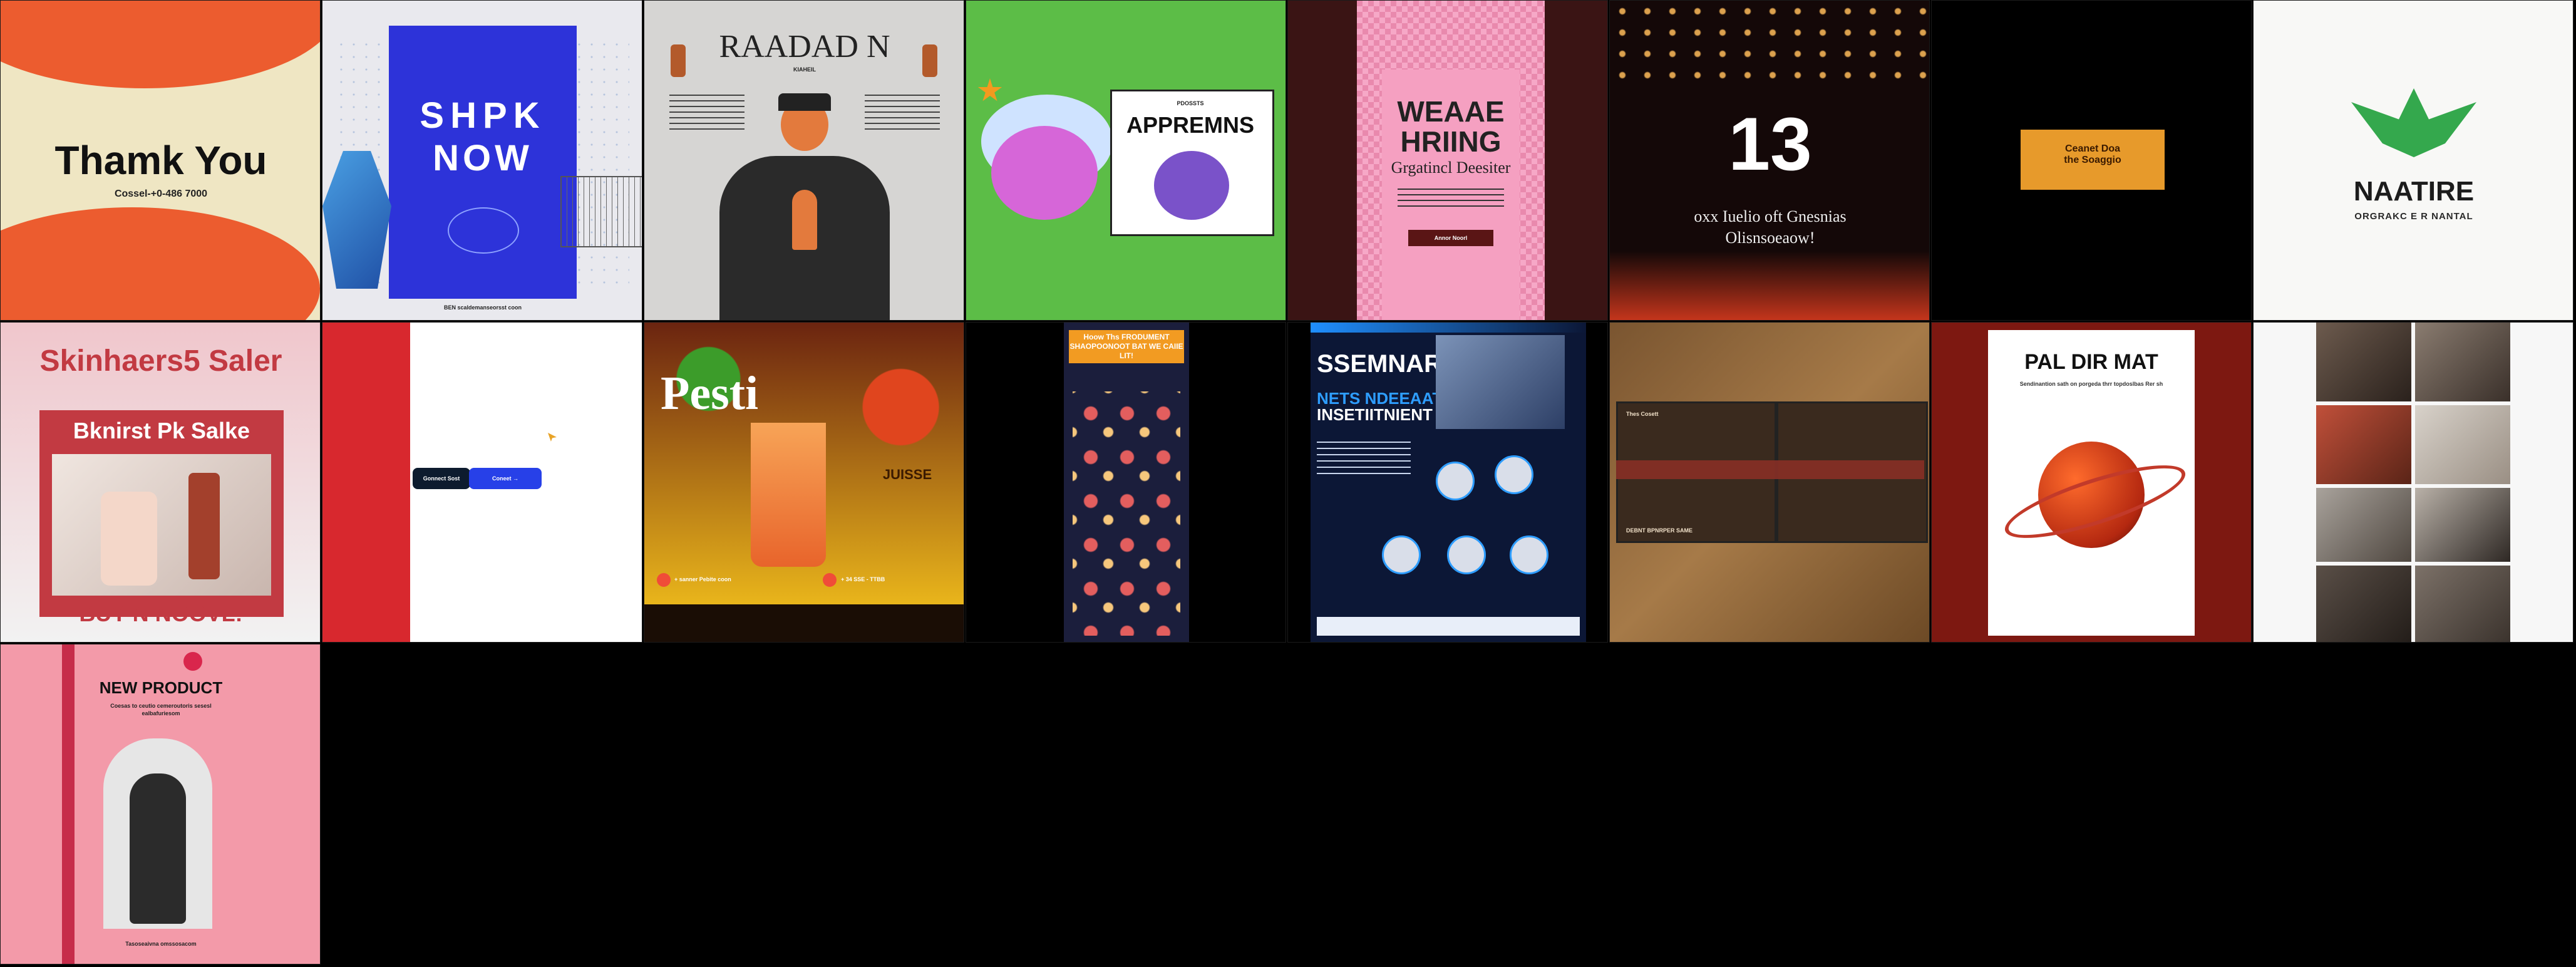 This screenshot has width=2576, height=967. Describe the element at coordinates (1190, 103) in the screenshot. I see `tile-small-title: PDOSSTS` at that location.